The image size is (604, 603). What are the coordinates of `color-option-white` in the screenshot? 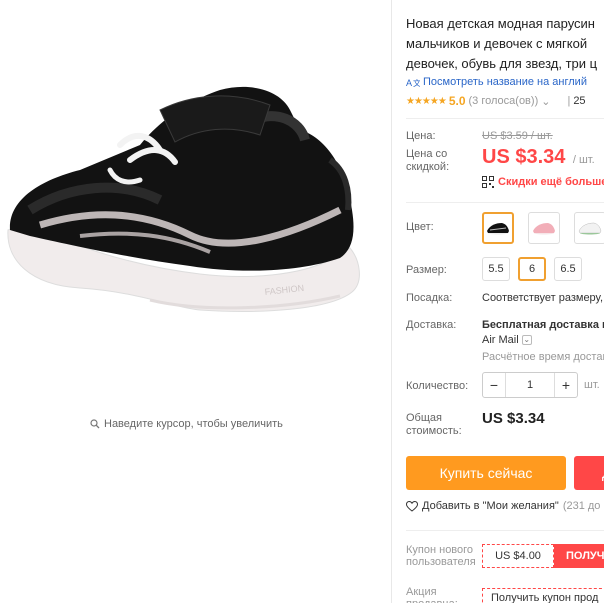 It's located at (589, 228).